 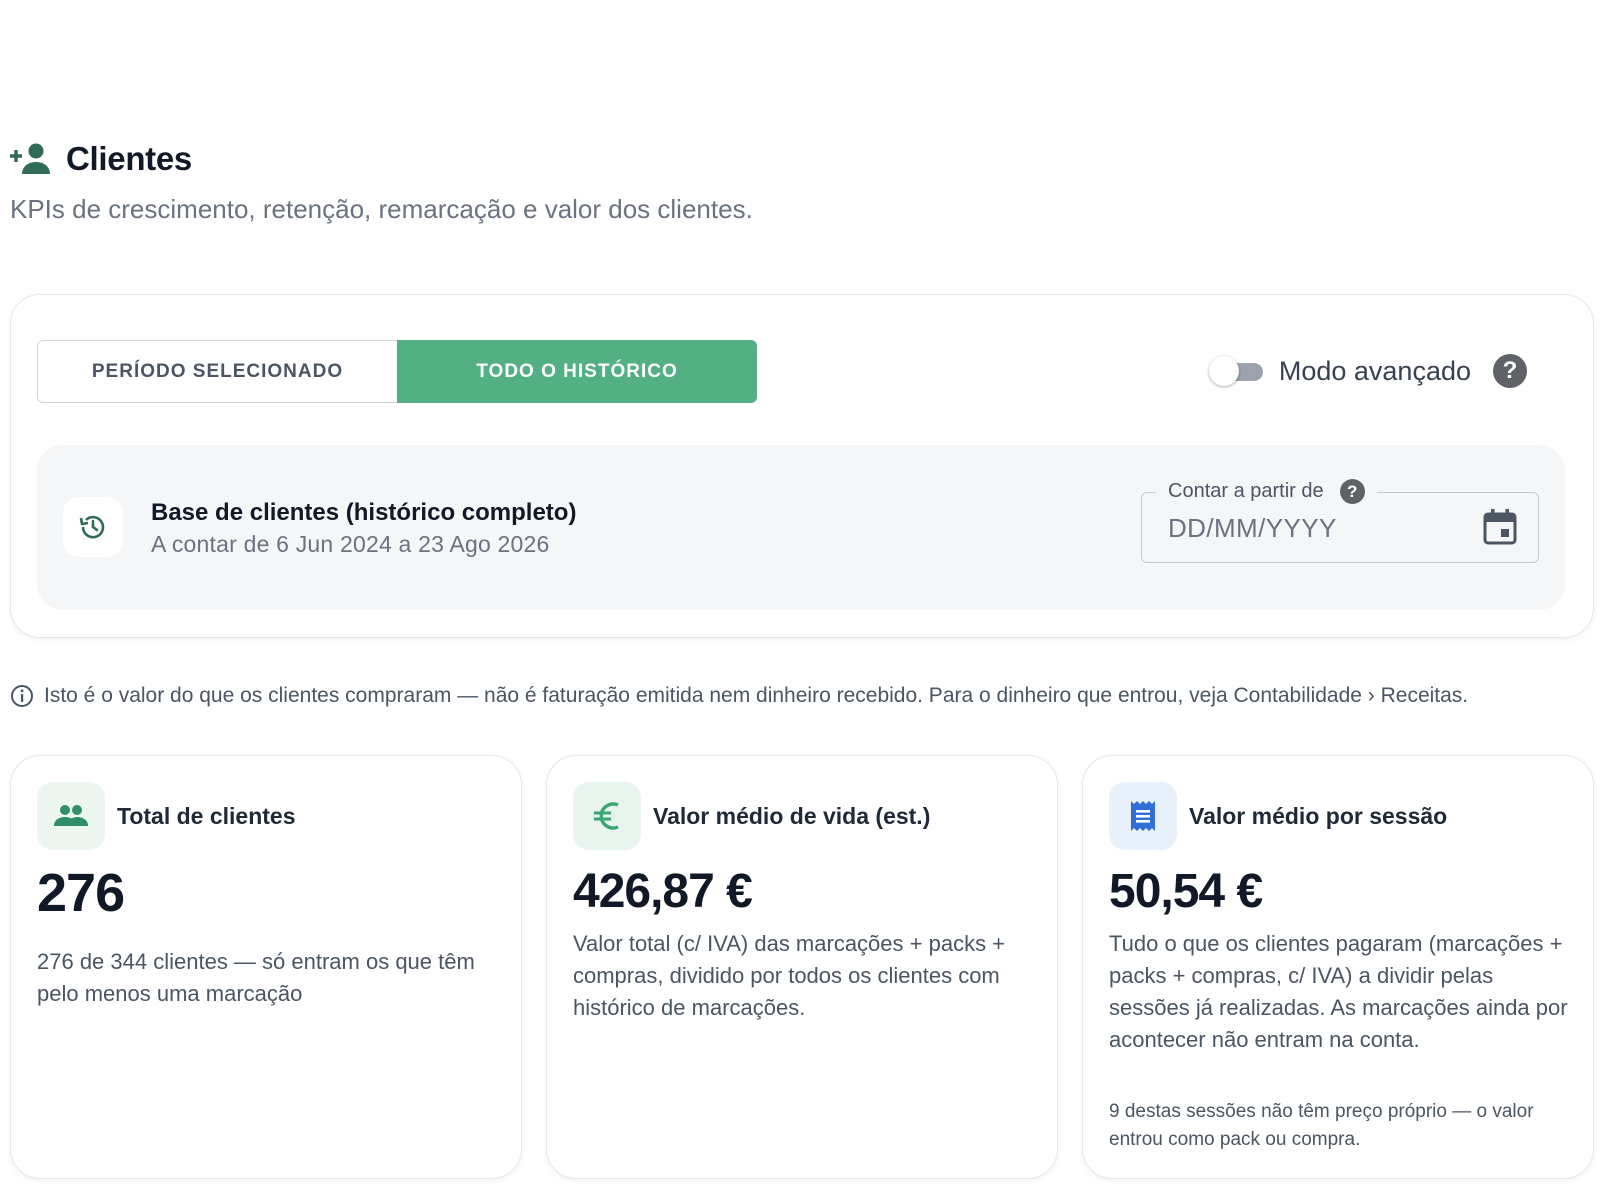 What do you see at coordinates (1374, 370) in the screenshot?
I see `advanced-mode-label: Modo avançado` at bounding box center [1374, 370].